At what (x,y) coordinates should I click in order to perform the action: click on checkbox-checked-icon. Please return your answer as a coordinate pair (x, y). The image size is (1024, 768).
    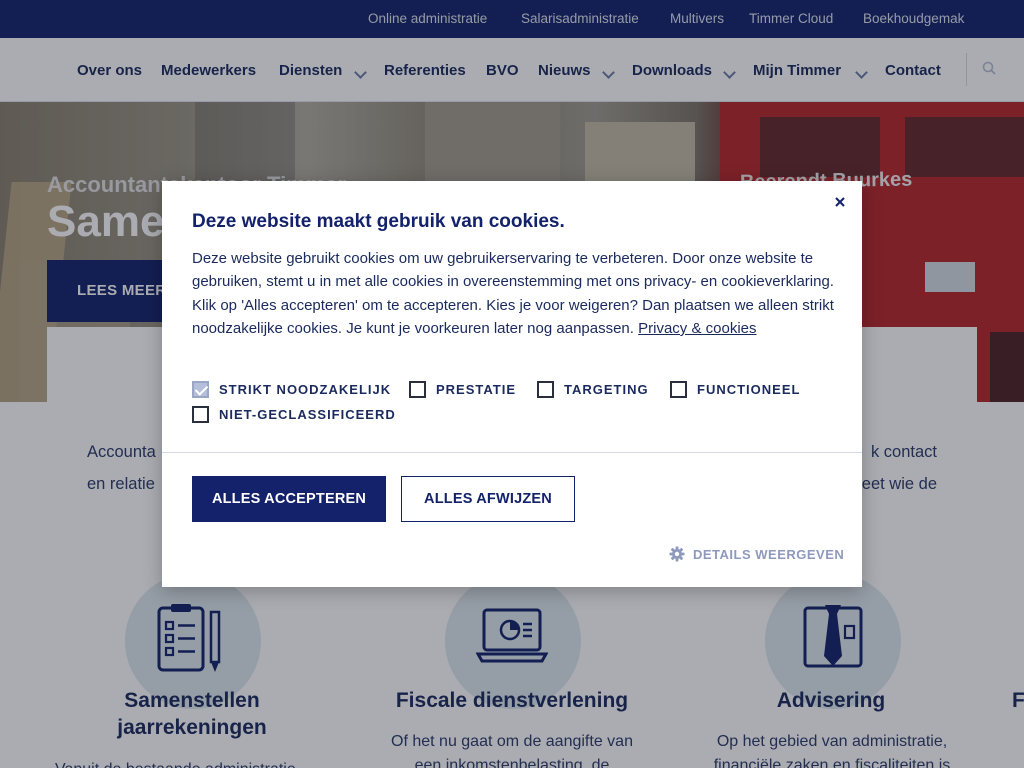
    Looking at the image, I should click on (200, 389).